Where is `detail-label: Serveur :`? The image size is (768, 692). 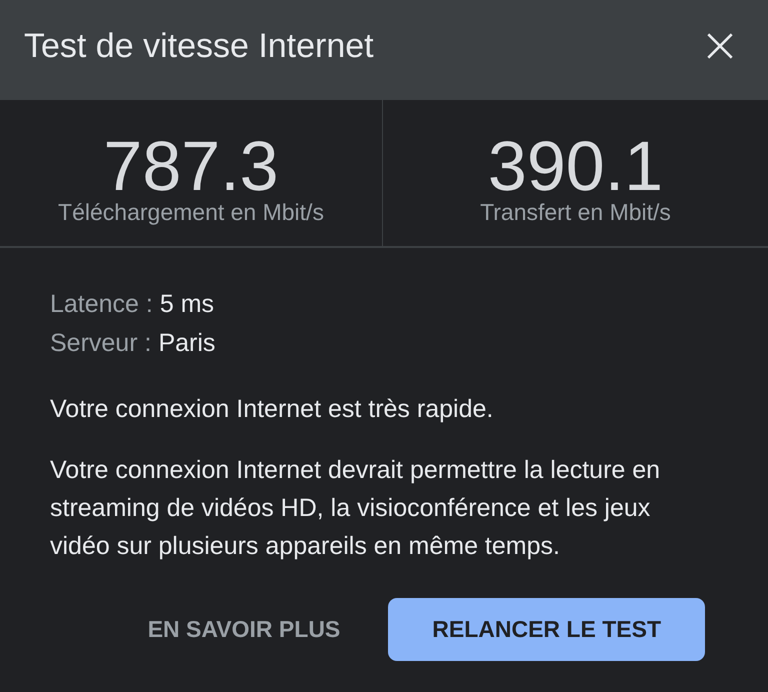 detail-label: Serveur : is located at coordinates (101, 343).